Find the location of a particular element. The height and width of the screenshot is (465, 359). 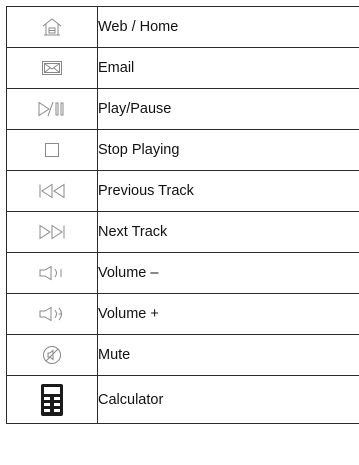

table-row: Volume + is located at coordinates (182, 314).